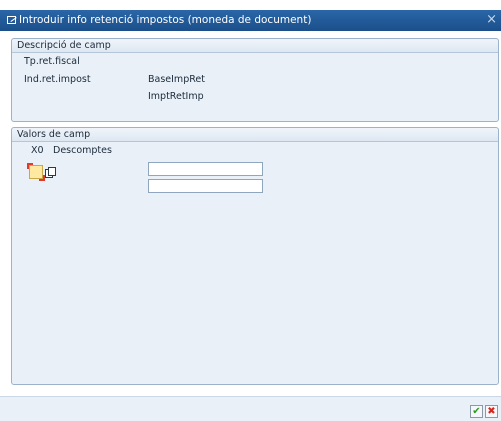 The width and height of the screenshot is (501, 421). What do you see at coordinates (476, 411) in the screenshot?
I see `confirm-icon: ✔` at bounding box center [476, 411].